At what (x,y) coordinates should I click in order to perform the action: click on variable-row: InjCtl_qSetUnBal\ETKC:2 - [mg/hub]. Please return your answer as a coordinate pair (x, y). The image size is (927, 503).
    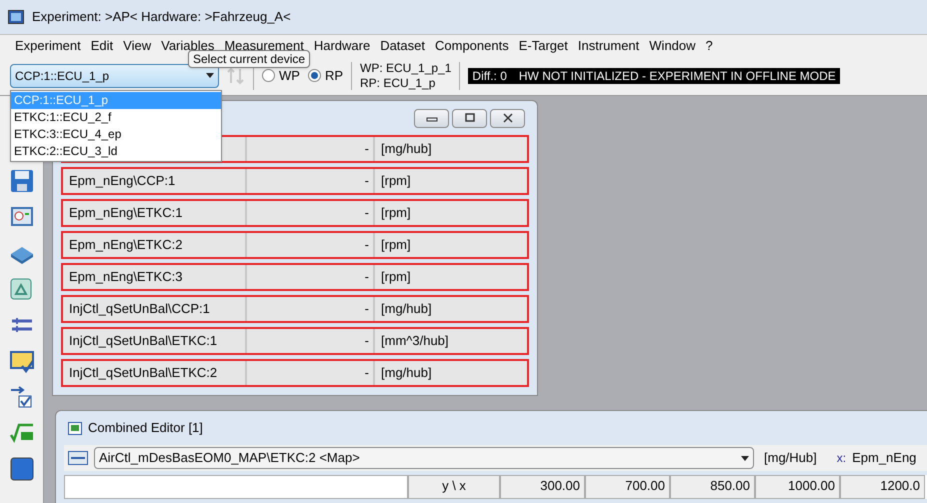
    Looking at the image, I should click on (295, 373).